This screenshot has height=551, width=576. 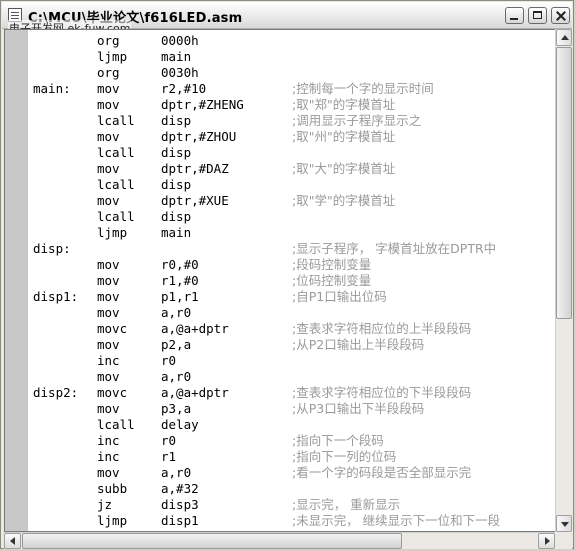 What do you see at coordinates (212, 541) in the screenshot?
I see `horizontal-scroll-thumb` at bounding box center [212, 541].